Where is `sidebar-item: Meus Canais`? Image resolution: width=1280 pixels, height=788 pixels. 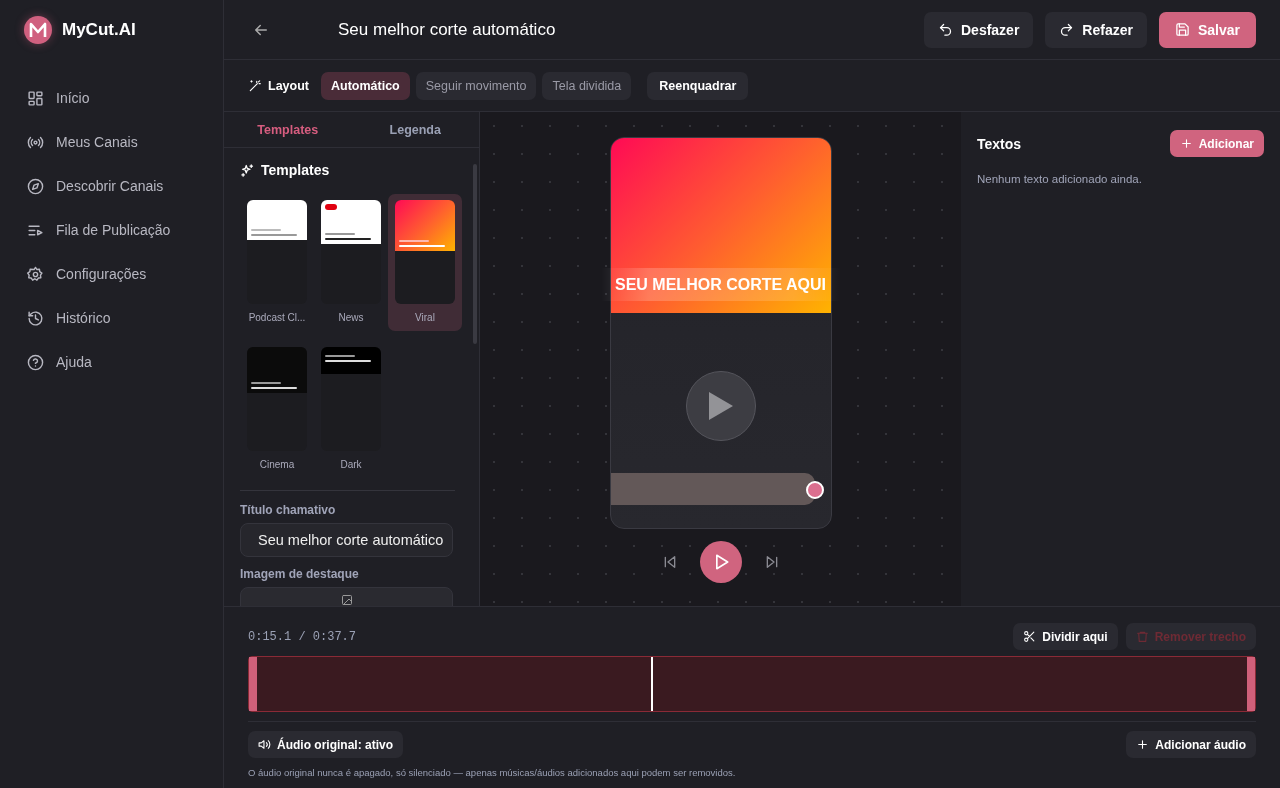
sidebar-item: Meus Canais is located at coordinates (111, 142).